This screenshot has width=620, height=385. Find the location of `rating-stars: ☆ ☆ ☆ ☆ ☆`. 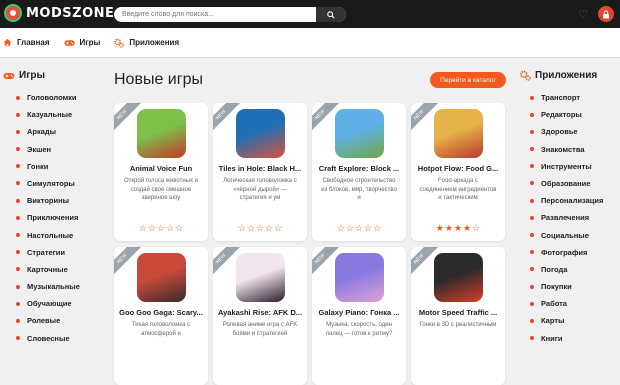

rating-stars: ☆ ☆ ☆ ☆ ☆ is located at coordinates (359, 228).